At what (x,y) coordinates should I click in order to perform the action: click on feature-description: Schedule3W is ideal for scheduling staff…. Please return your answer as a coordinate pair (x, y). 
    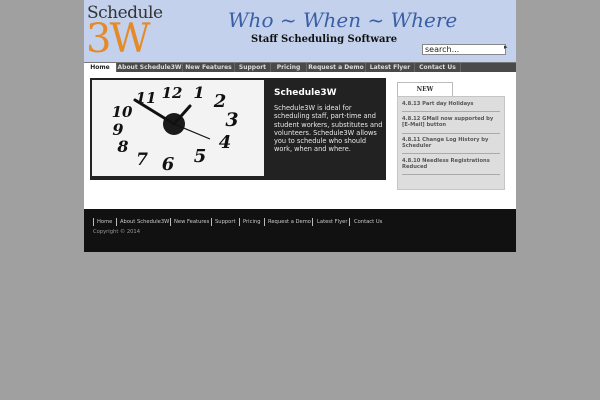
    Looking at the image, I should click on (328, 129).